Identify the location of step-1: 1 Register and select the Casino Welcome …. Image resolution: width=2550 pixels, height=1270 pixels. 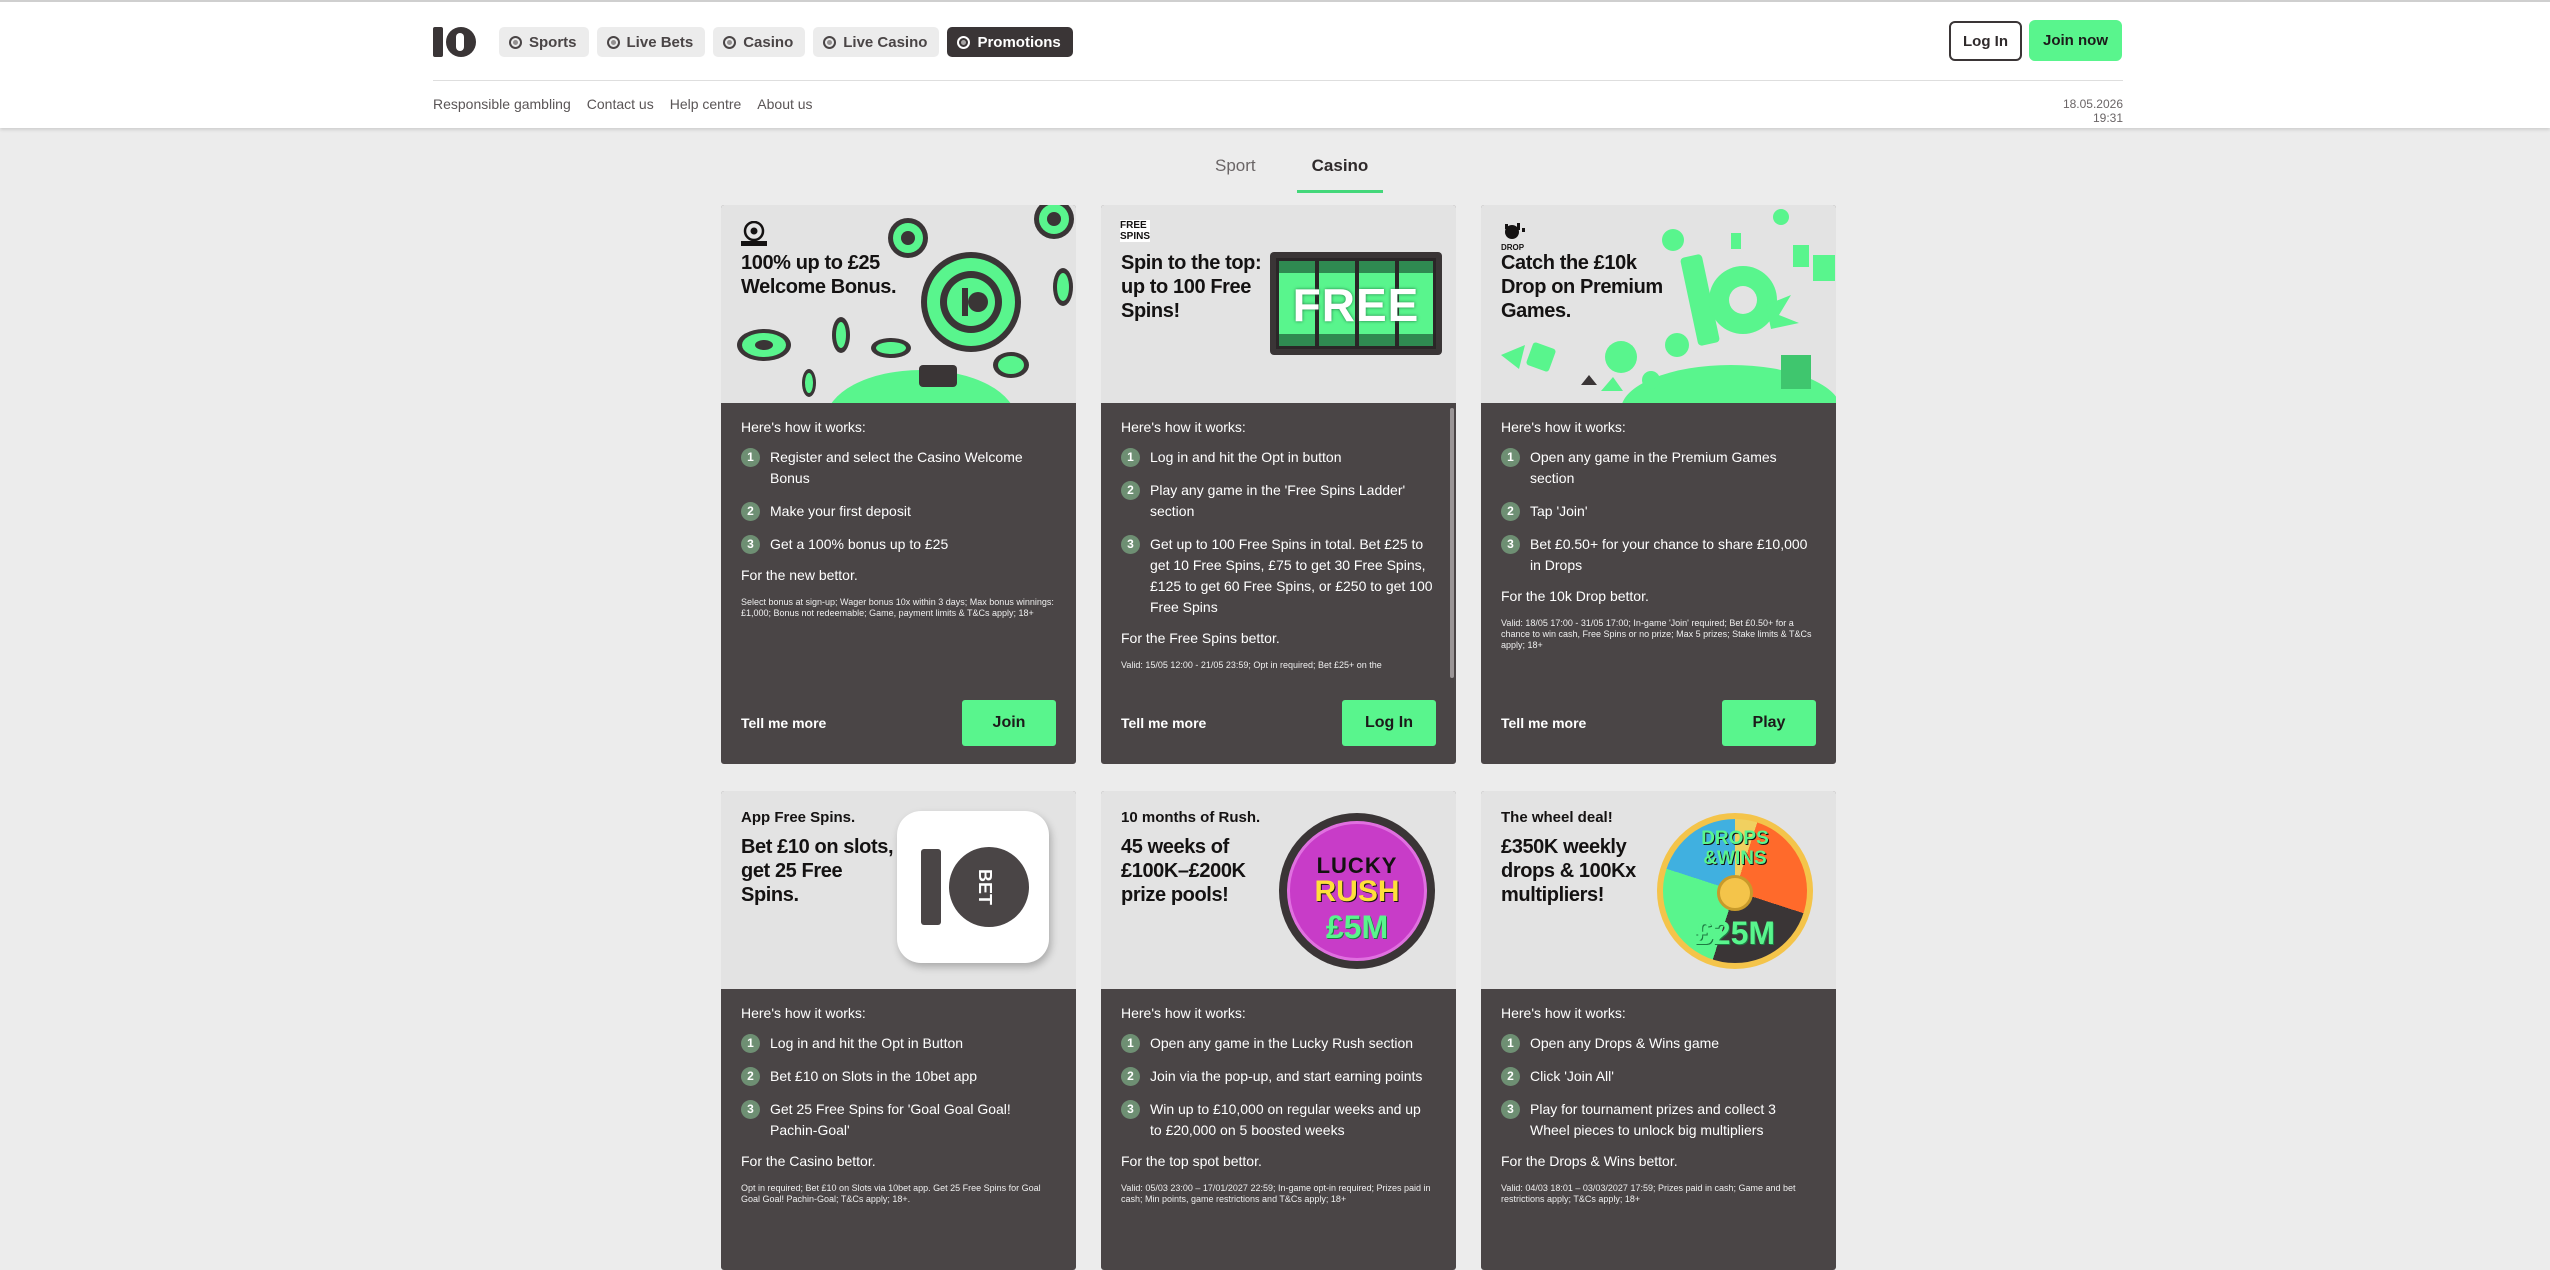
(898, 468).